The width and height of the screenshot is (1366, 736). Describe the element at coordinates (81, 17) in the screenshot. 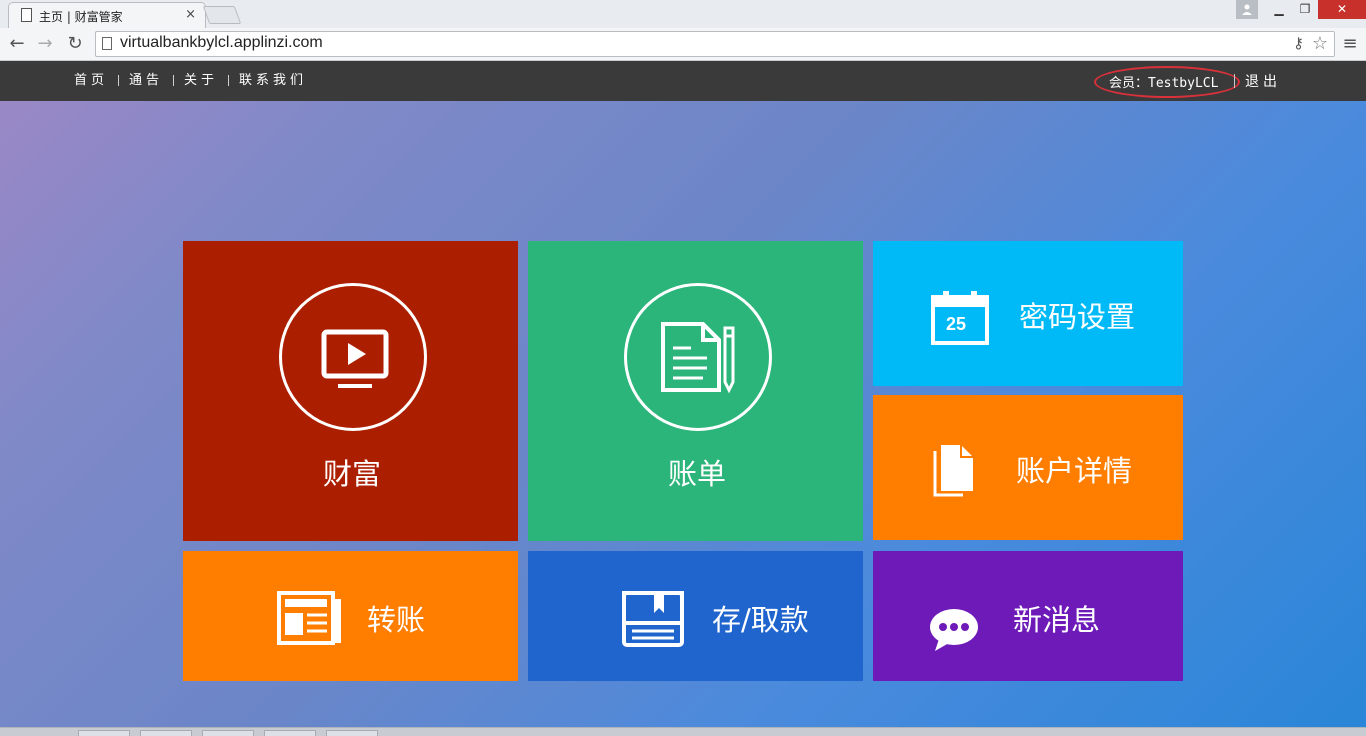

I see `tab-title: 主页 | 财富管家` at that location.